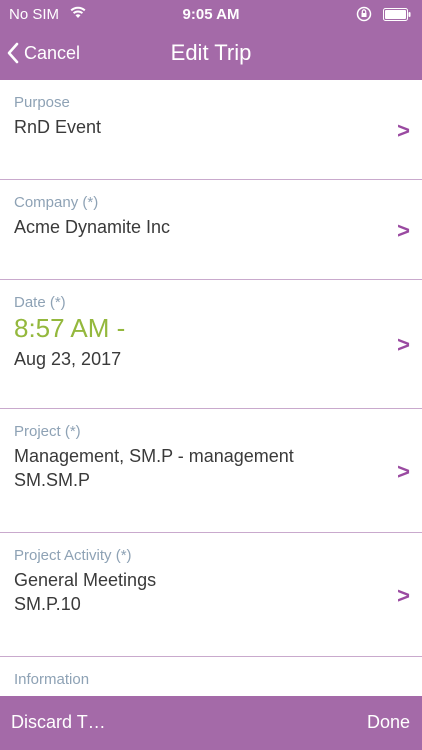 The height and width of the screenshot is (750, 422). I want to click on top-bar: No SIM 9:05 AM Cancel Edit Trip, so click(211, 40).